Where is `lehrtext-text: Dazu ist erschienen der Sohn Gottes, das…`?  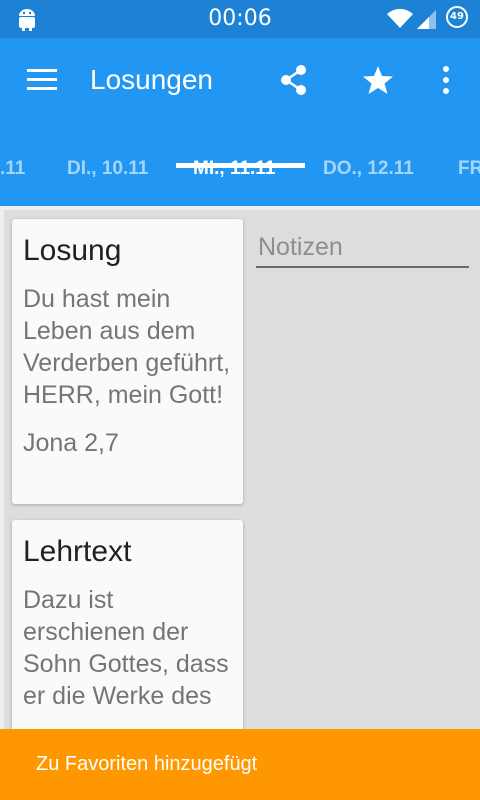
lehrtext-text: Dazu ist erschienen der Sohn Gottes, das… is located at coordinates (126, 648).